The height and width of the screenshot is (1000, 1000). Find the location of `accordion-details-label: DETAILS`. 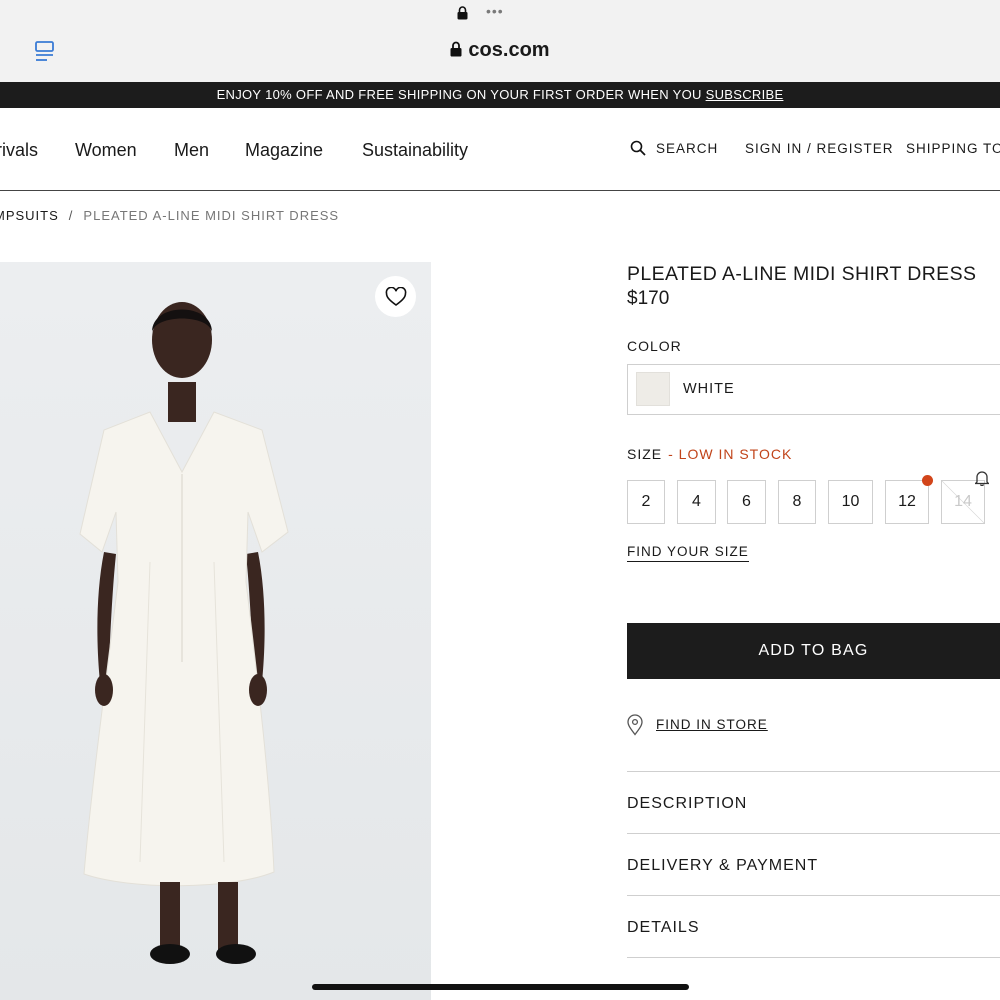

accordion-details-label: DETAILS is located at coordinates (663, 927).